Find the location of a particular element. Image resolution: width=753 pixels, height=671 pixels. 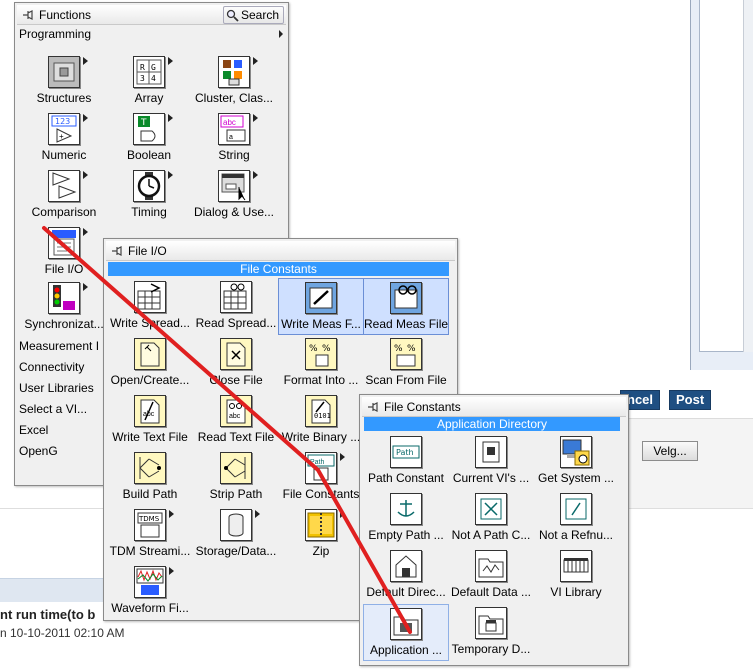

synchronization-icon is located at coordinates (64, 298).